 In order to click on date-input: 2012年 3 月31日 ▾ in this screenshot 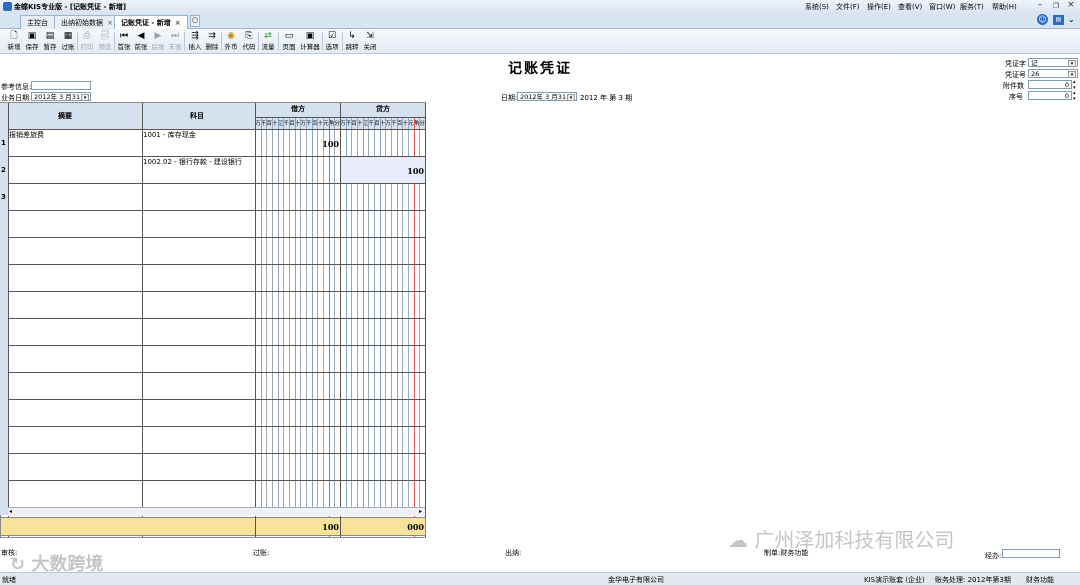, I will do `click(547, 96)`.